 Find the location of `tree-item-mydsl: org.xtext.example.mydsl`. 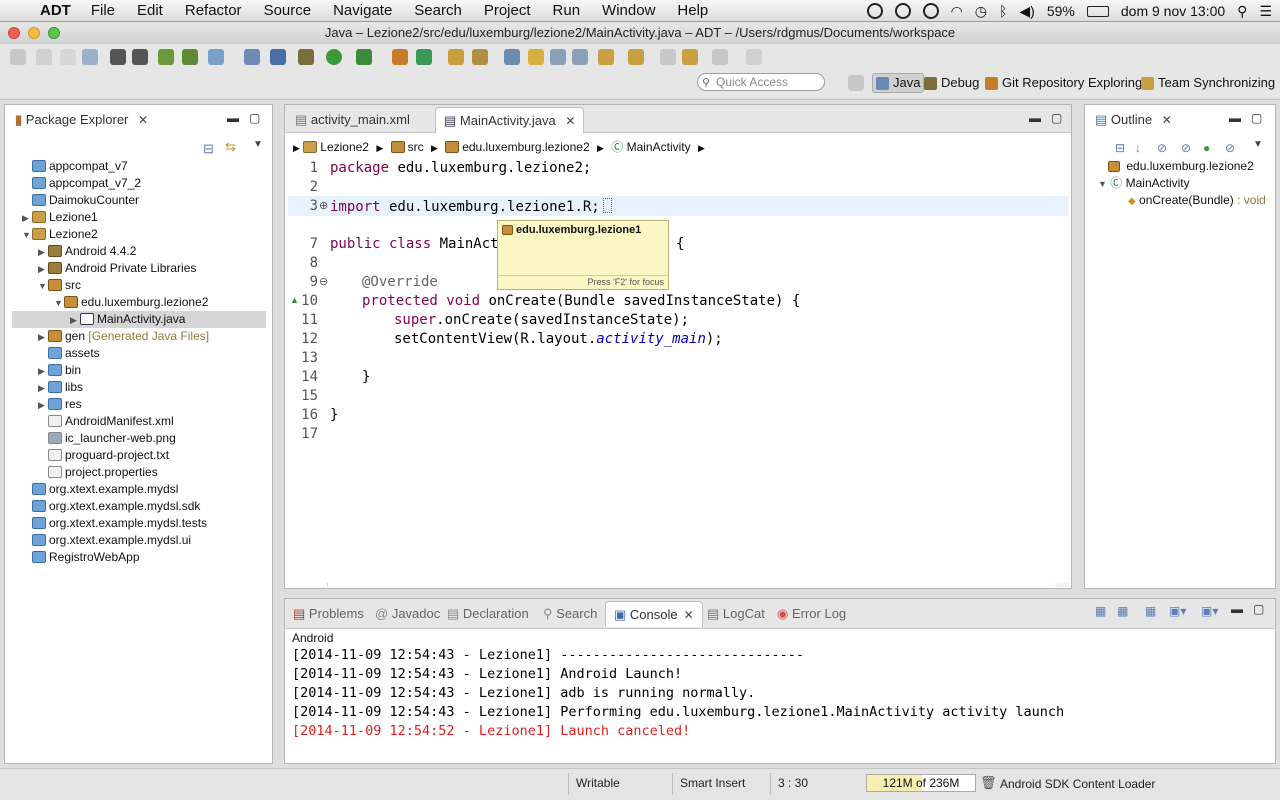

tree-item-mydsl: org.xtext.example.mydsl is located at coordinates (100, 489).